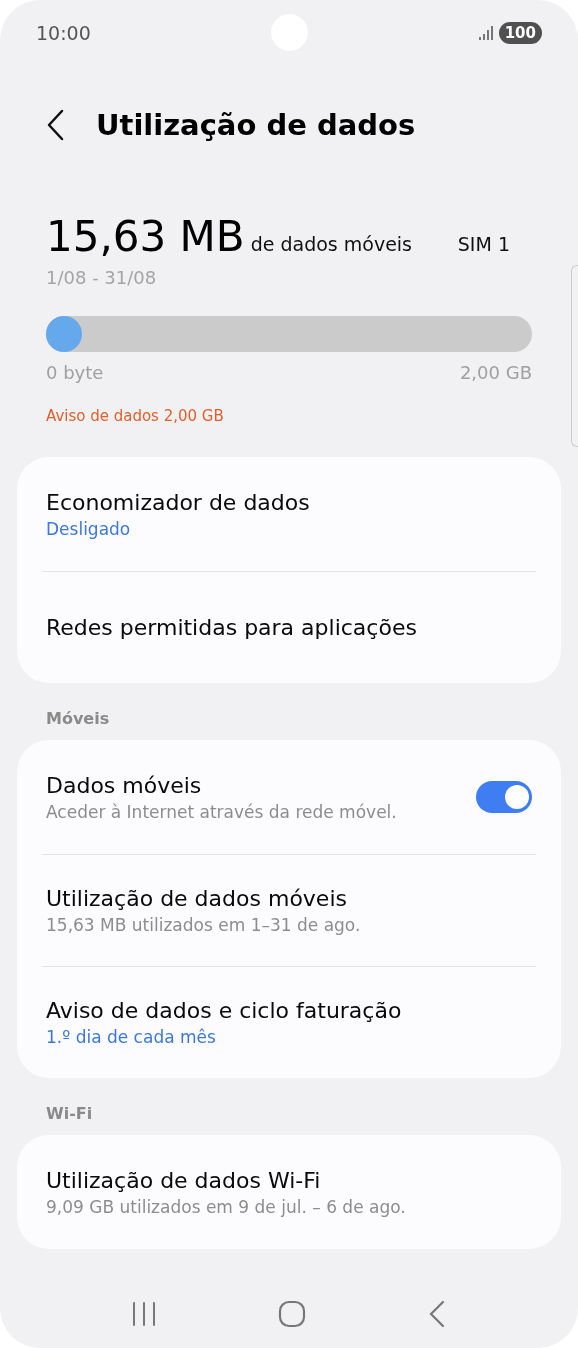  What do you see at coordinates (289, 797) in the screenshot?
I see `settings-item: Dados móveis Aceder à Internet através da rede móvel.` at bounding box center [289, 797].